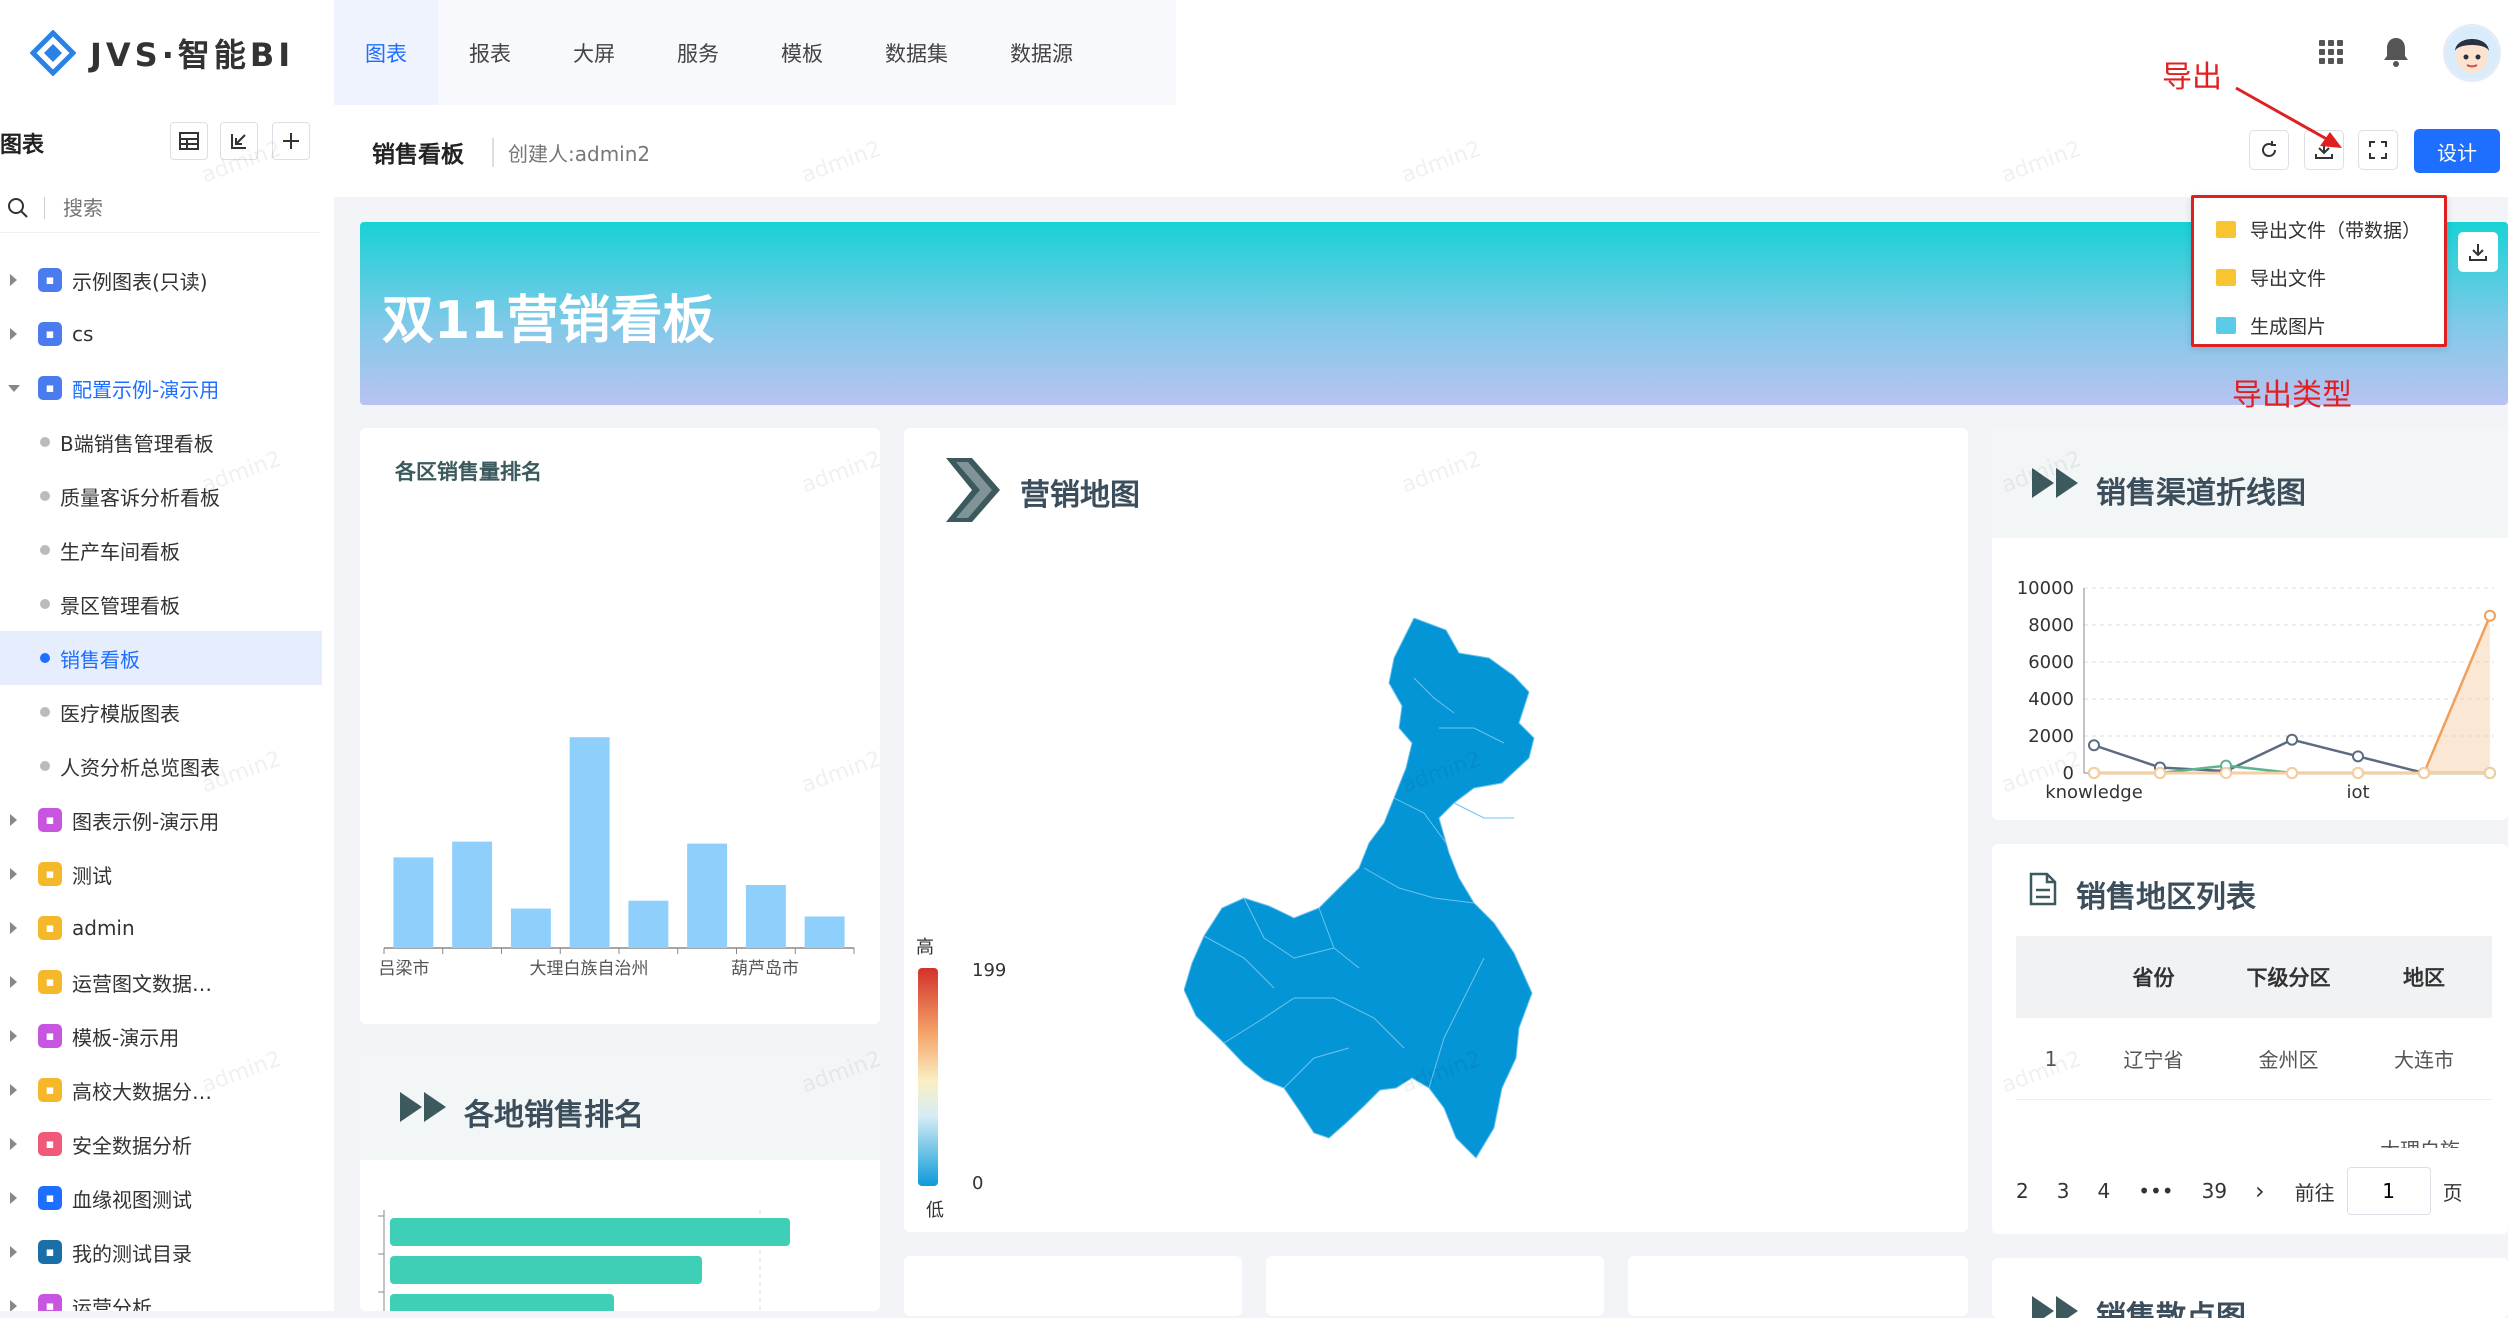  What do you see at coordinates (2388, 1191) in the screenshot?
I see `goto-page-input` at bounding box center [2388, 1191].